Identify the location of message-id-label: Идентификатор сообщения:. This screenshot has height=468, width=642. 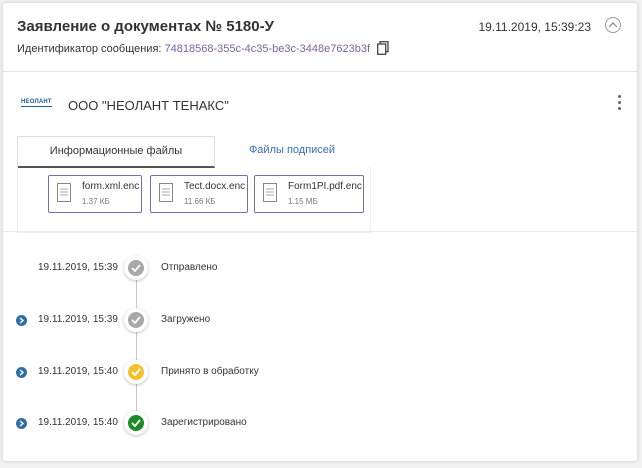
(89, 49).